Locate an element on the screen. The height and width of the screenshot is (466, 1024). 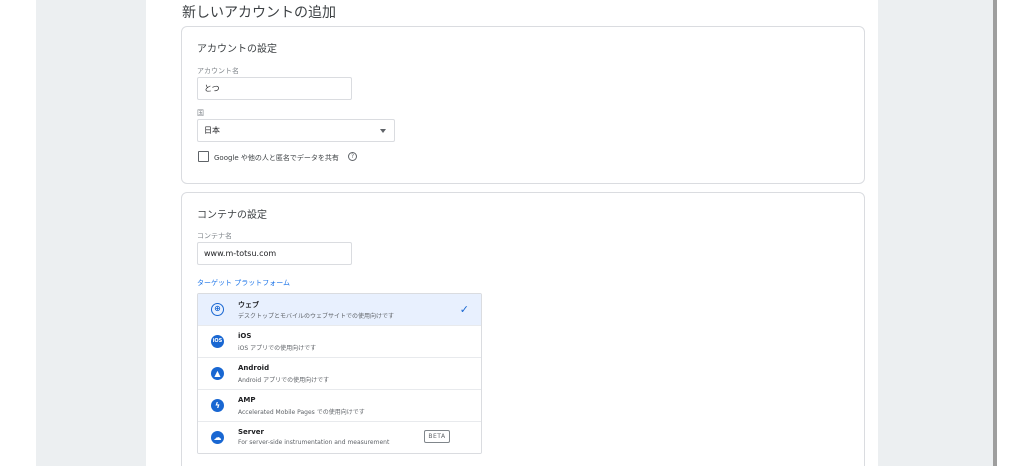
help-circle-icon: ? is located at coordinates (352, 156).